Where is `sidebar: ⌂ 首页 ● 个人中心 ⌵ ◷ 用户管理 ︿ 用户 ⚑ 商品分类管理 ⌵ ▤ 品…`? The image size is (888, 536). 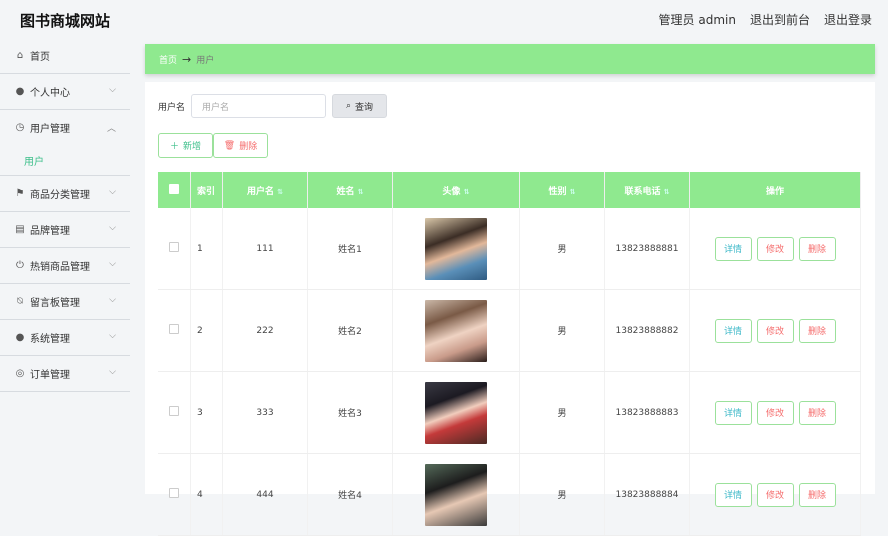 sidebar: ⌂ 首页 ● 个人中心 ⌵ ◷ 用户管理 ︿ 用户 ⚑ 商品分类管理 ⌵ ▤ 品… is located at coordinates (65, 266).